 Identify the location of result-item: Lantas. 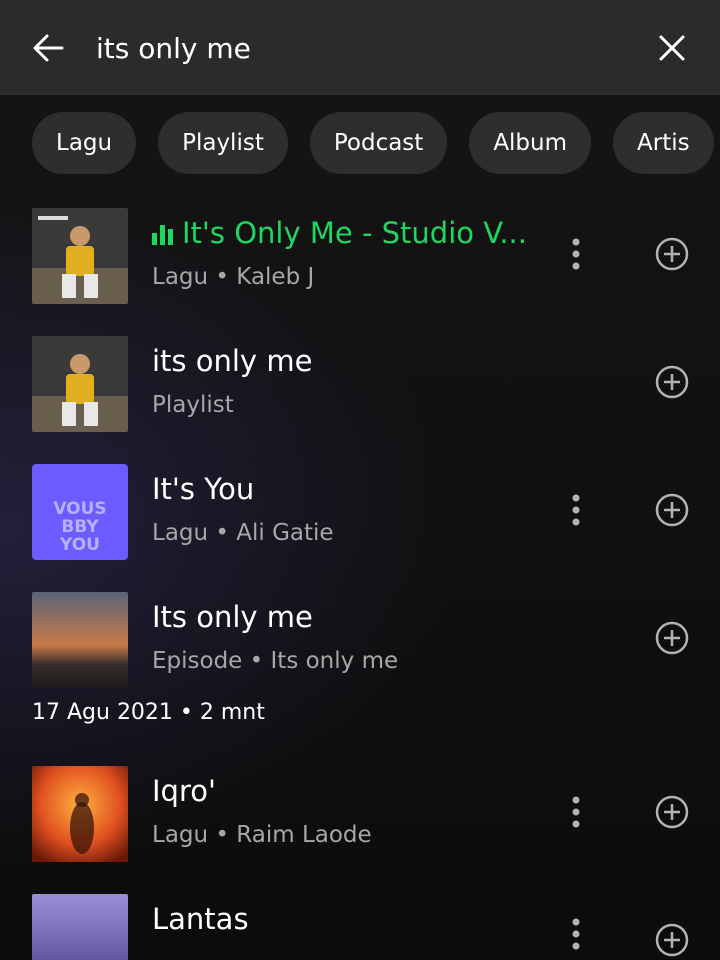
(360, 918).